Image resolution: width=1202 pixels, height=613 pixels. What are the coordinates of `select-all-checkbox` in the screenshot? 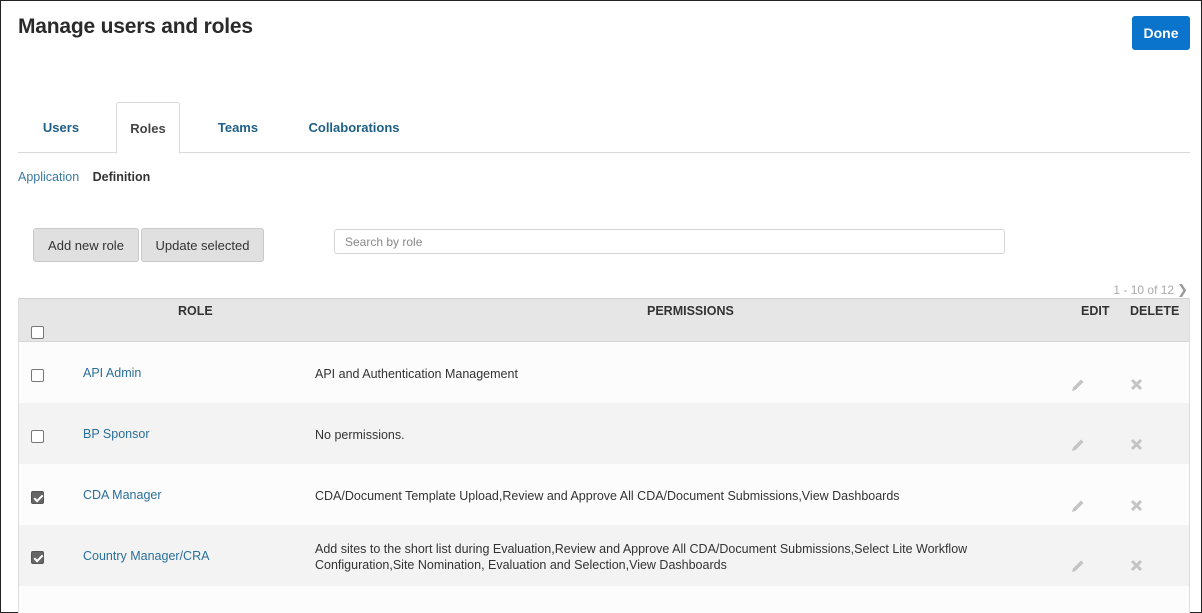 It's located at (37, 332).